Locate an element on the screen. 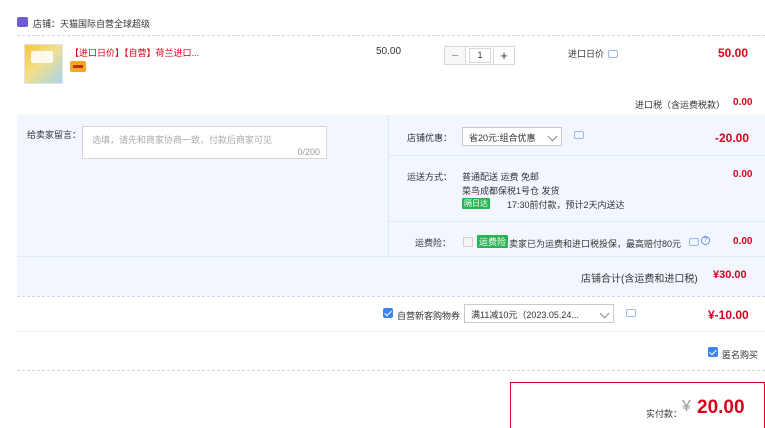 The image size is (765, 428). quantity-stepper: − 1 + is located at coordinates (479, 55).